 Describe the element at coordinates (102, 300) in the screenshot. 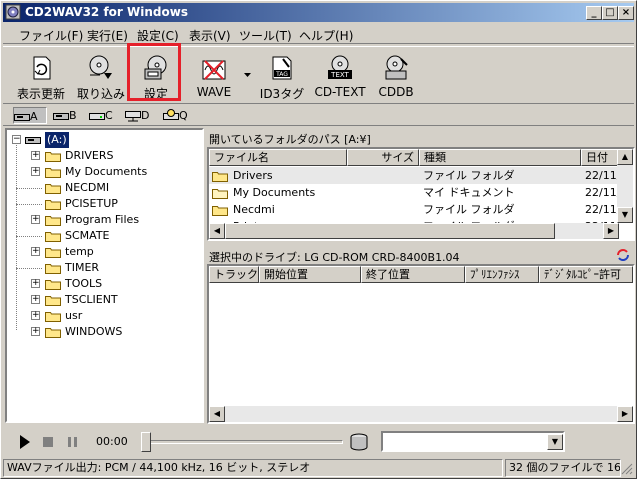

I see `tree-folder-item: + TSCLIENT` at that location.